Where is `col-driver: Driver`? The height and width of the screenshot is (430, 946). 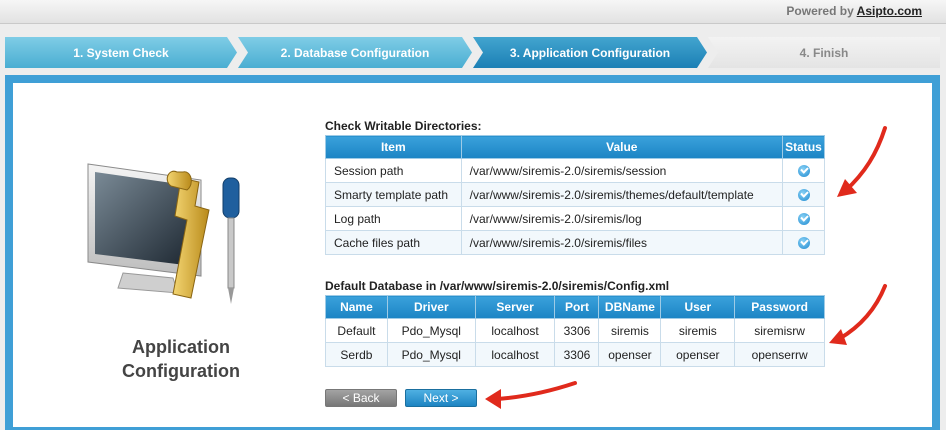 col-driver: Driver is located at coordinates (431, 307).